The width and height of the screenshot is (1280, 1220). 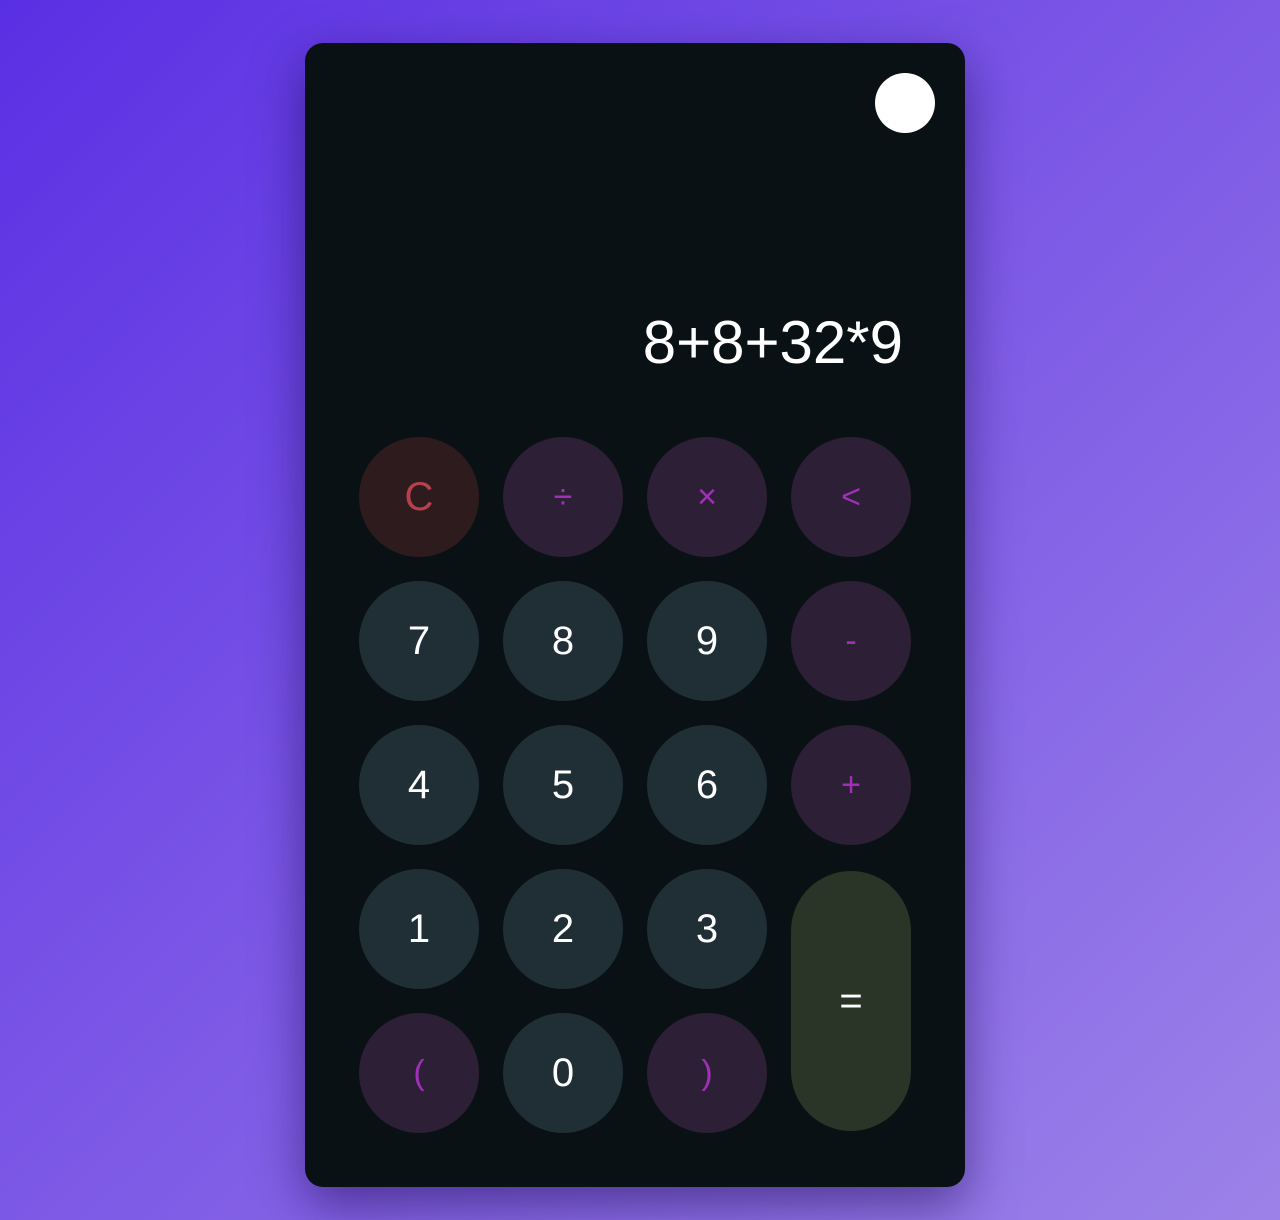 I want to click on clear-button: C, so click(x=419, y=497).